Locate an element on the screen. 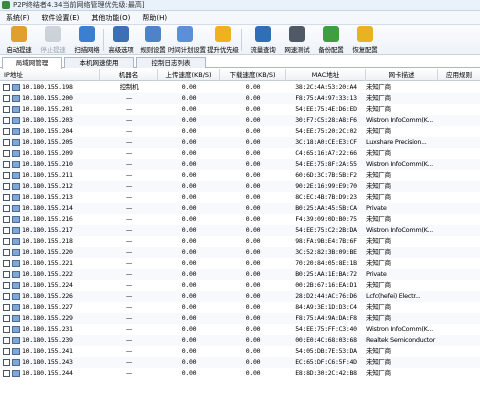 The width and height of the screenshot is (480, 400). ip-cell: 10.180.155.210 is located at coordinates (47, 164).